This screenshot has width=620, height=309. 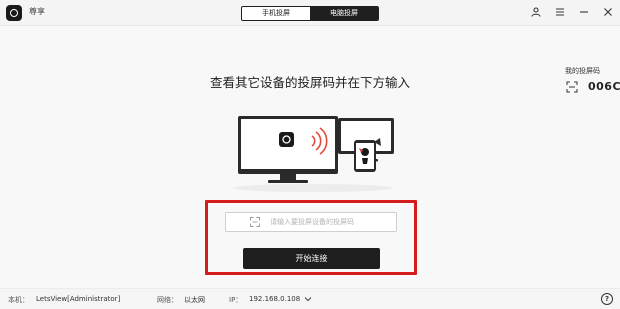 What do you see at coordinates (18, 300) in the screenshot?
I see `host-label: 本机：` at bounding box center [18, 300].